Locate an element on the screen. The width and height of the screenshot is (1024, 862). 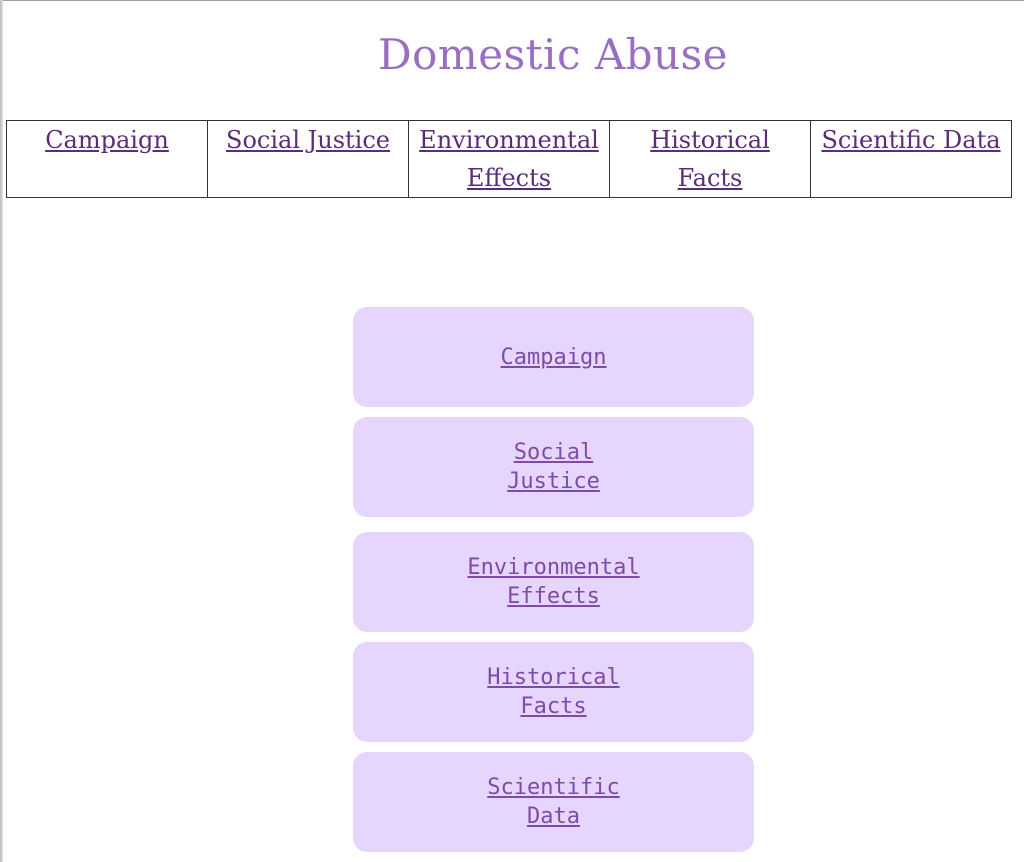
nav-link-scientific-data: Scientific Data is located at coordinates (910, 140).